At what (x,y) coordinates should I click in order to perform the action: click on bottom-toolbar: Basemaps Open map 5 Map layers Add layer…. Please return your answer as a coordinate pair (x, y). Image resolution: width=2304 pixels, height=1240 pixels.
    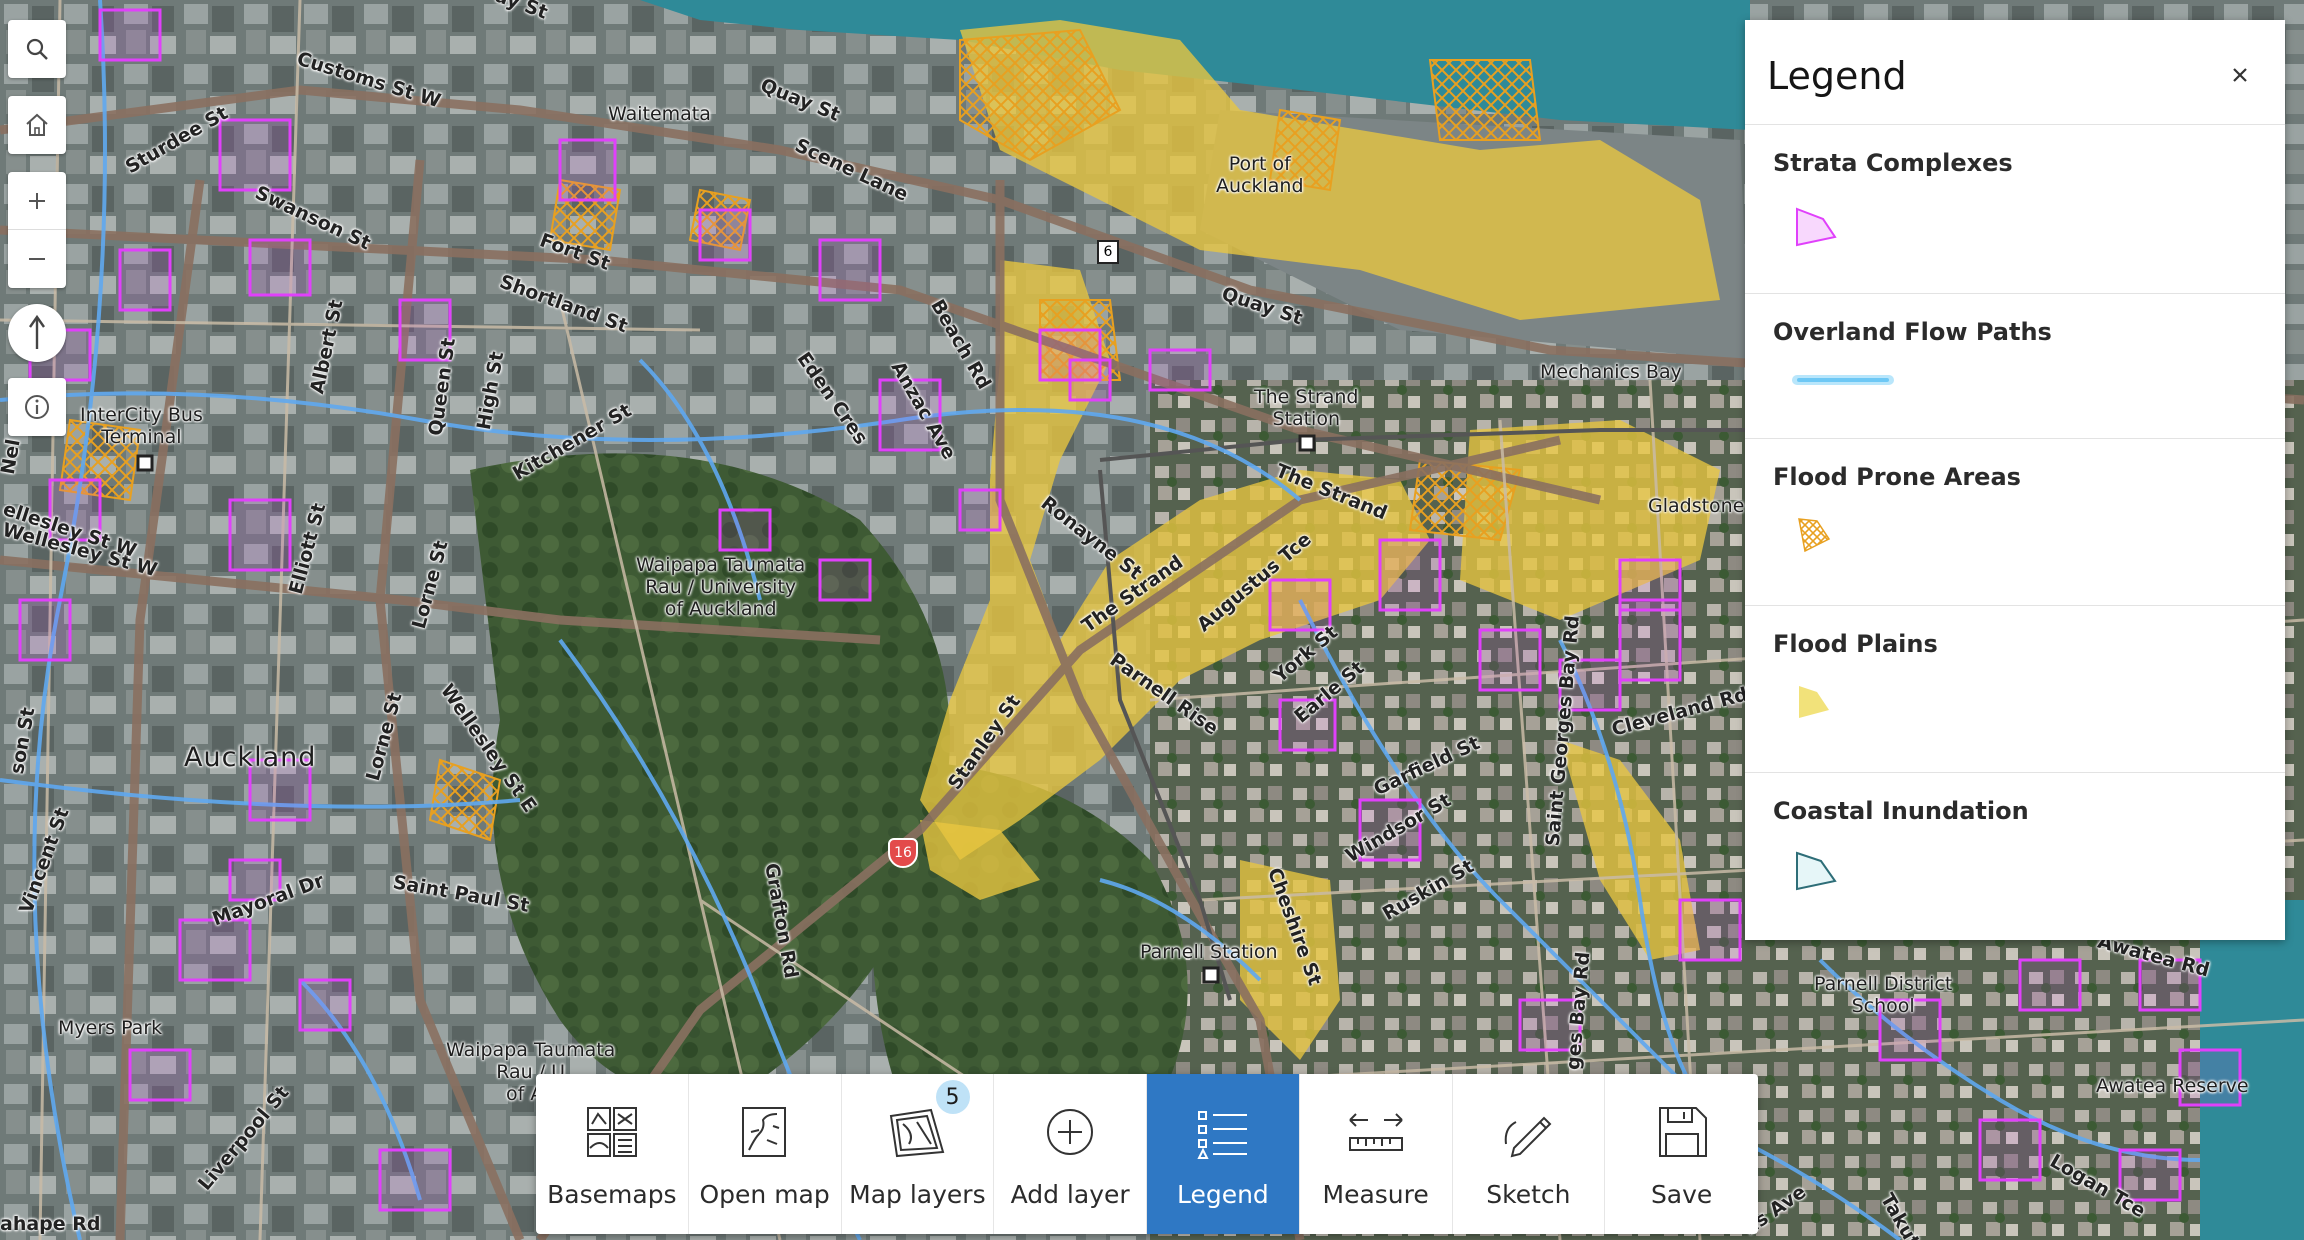
    Looking at the image, I should click on (1147, 1154).